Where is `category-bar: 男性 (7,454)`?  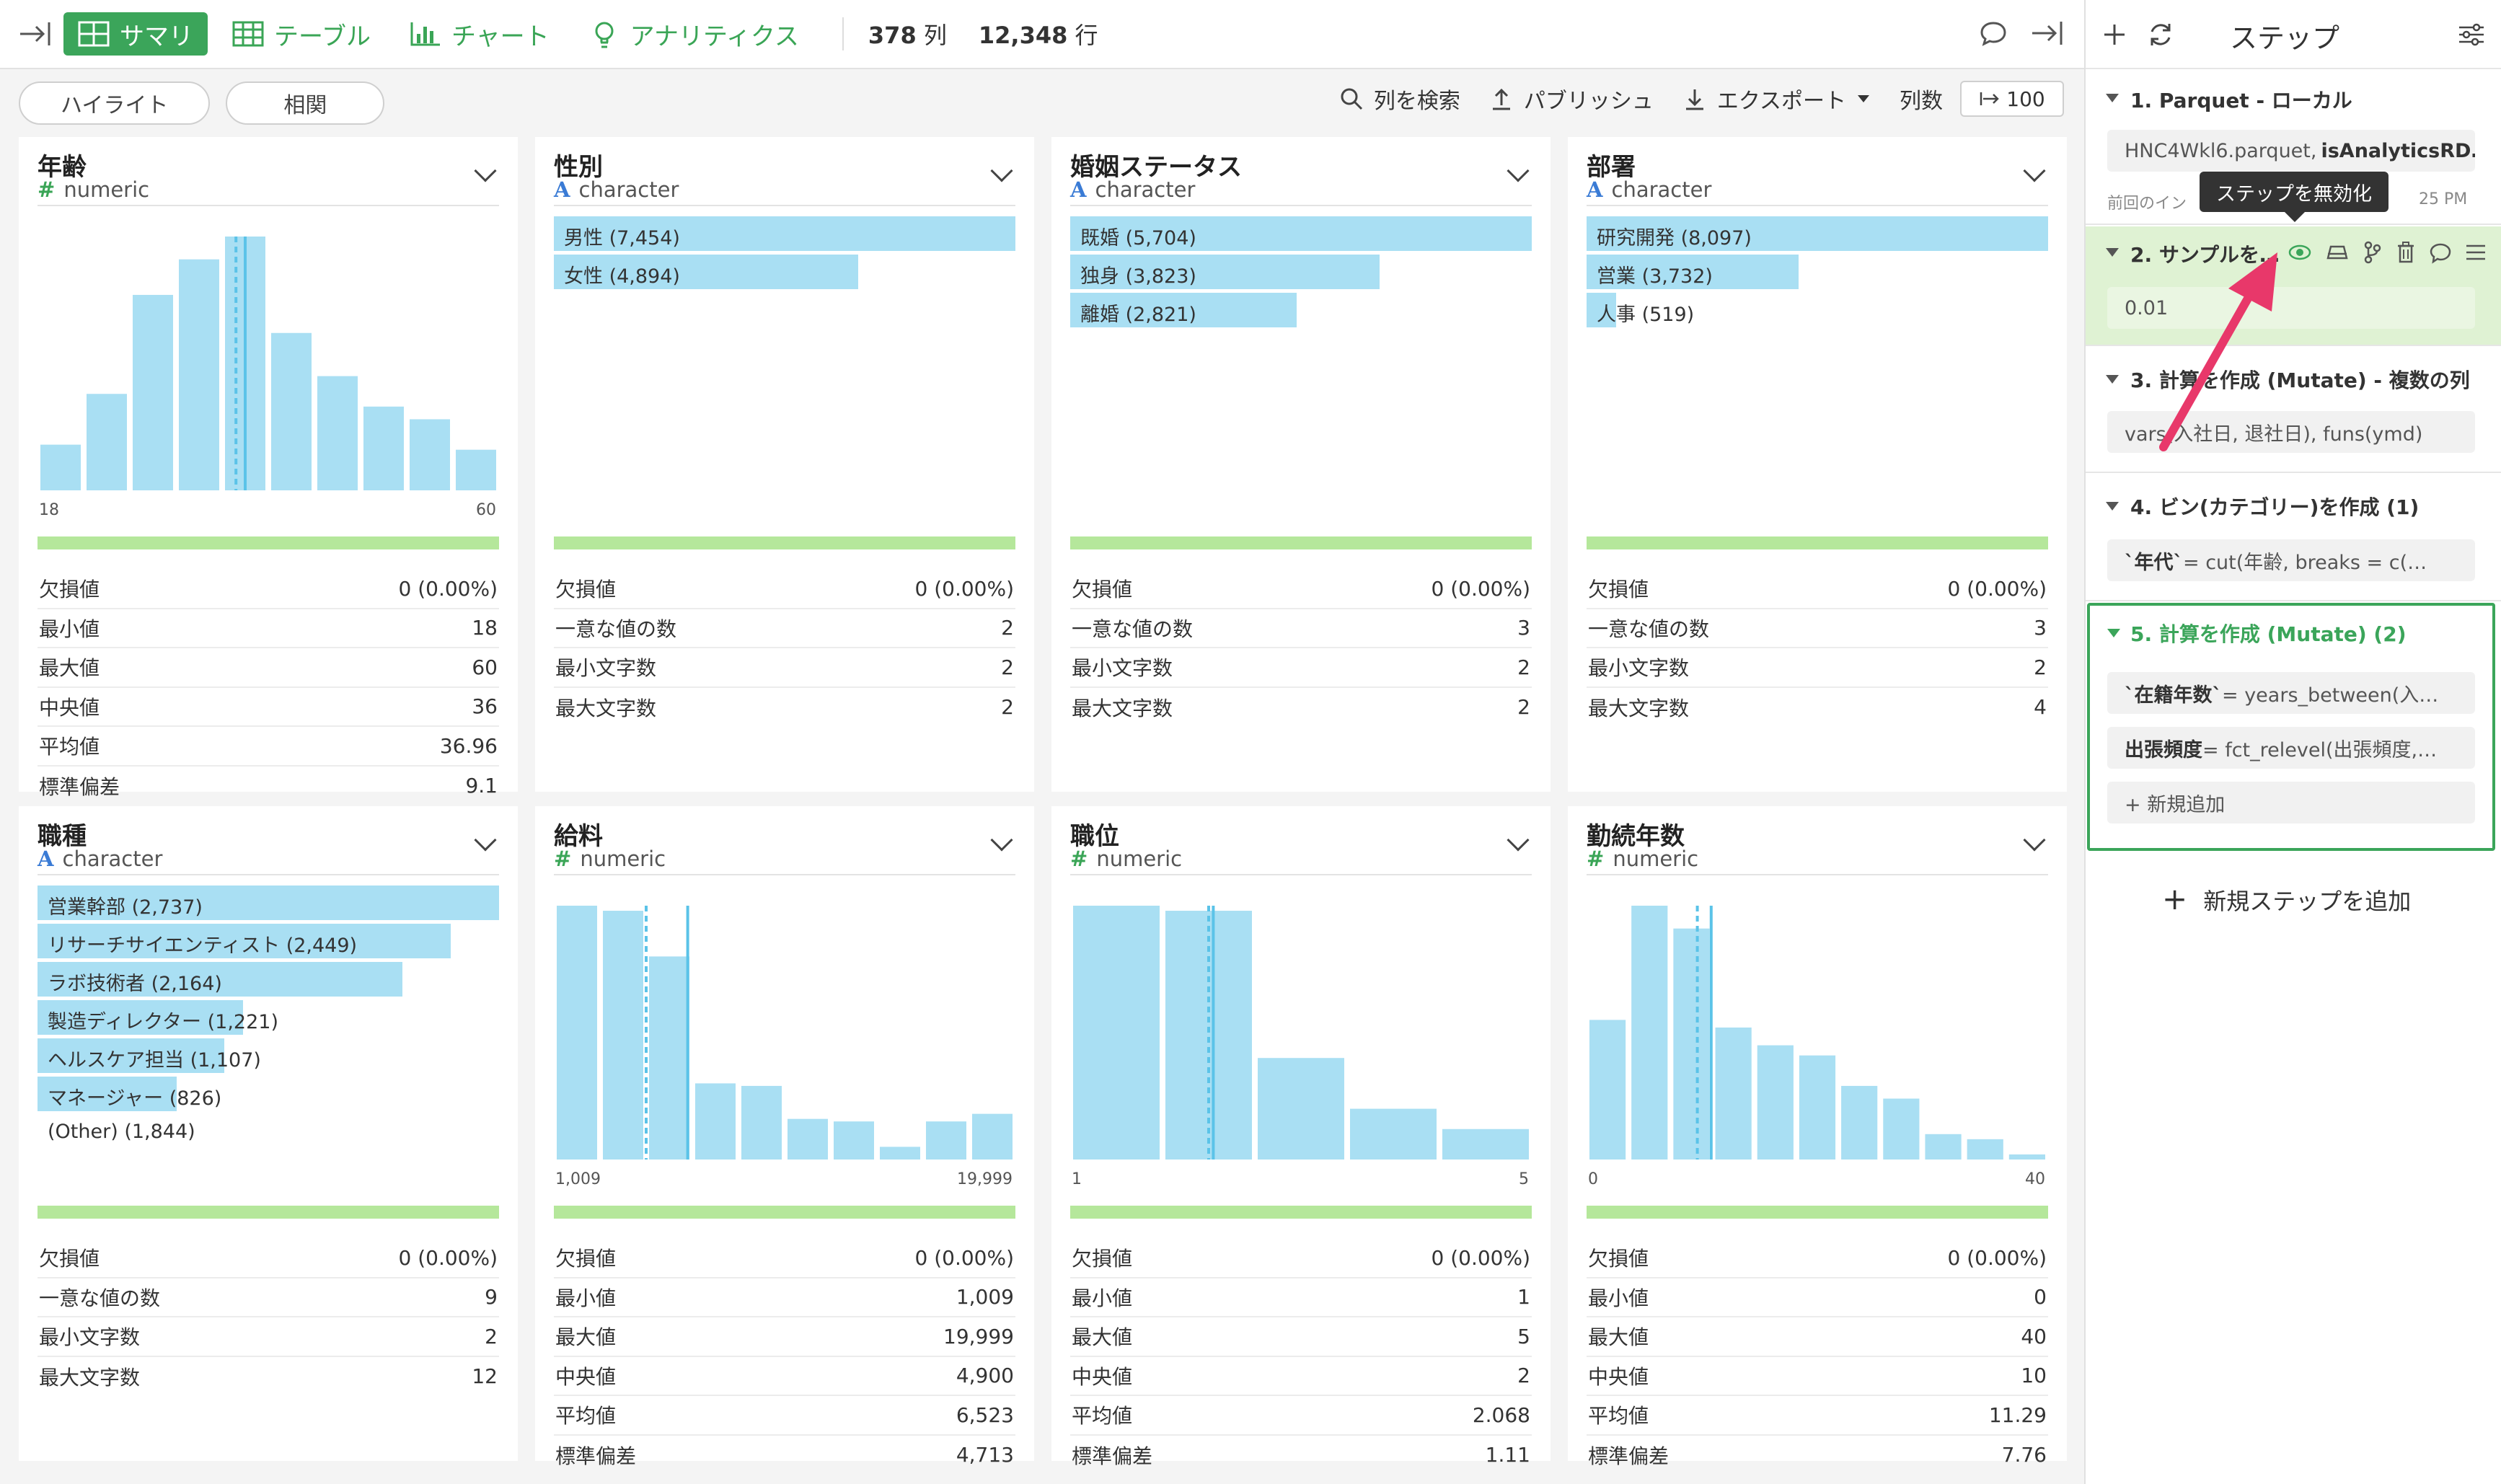
category-bar: 男性 (7,454) is located at coordinates (784, 234).